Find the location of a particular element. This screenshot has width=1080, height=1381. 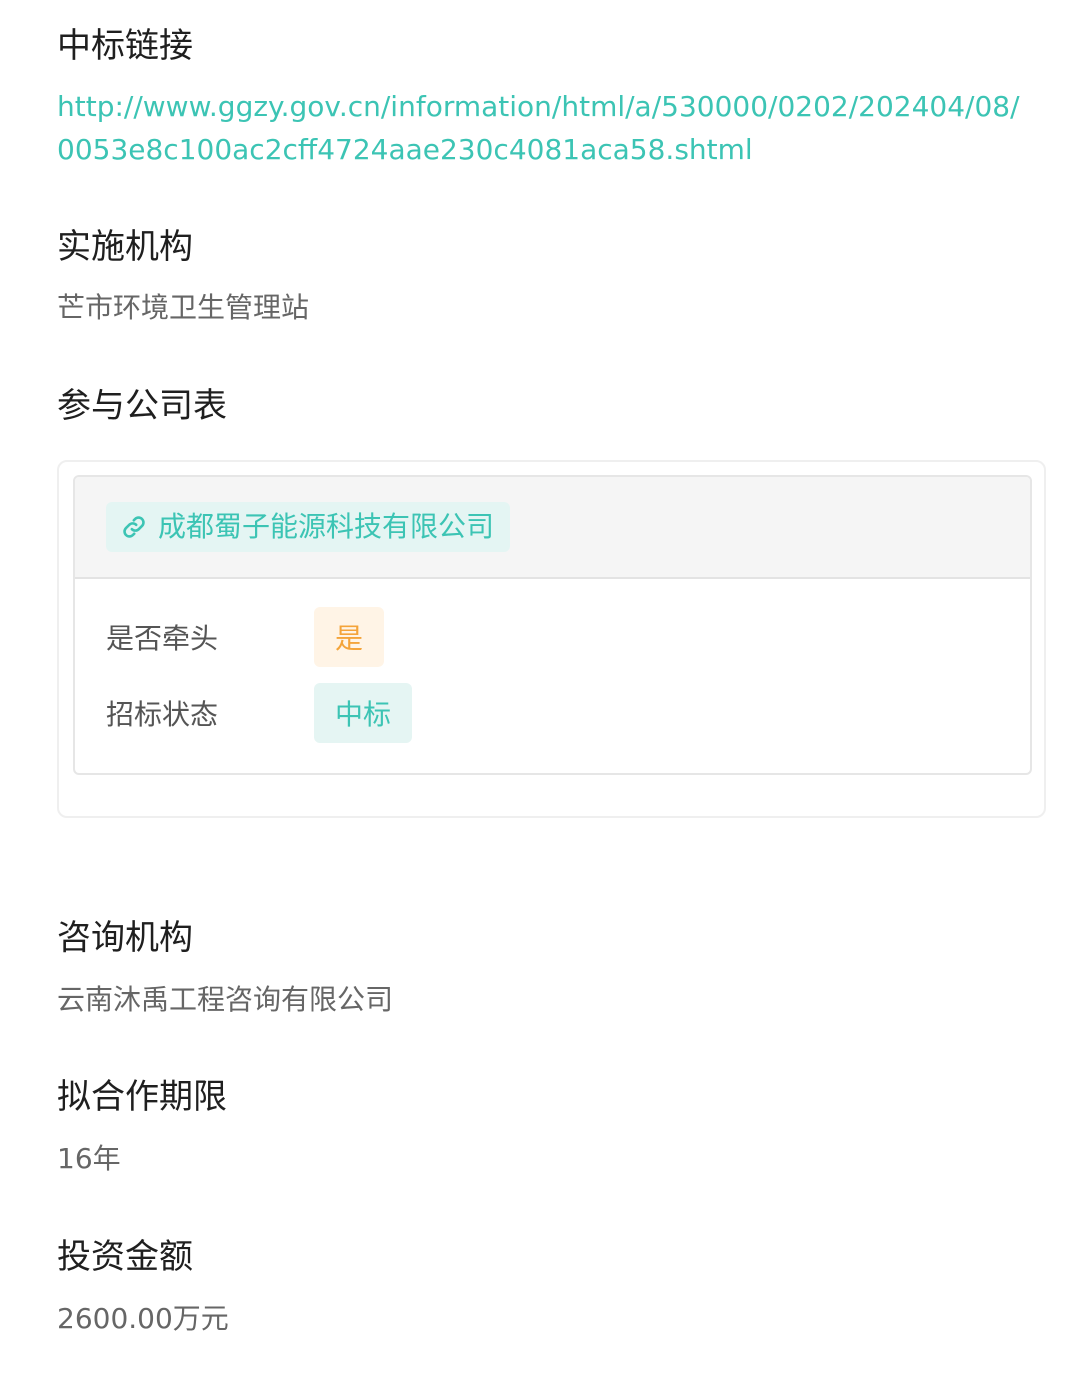

bid-link-label: 中标链接 is located at coordinates (125, 46).